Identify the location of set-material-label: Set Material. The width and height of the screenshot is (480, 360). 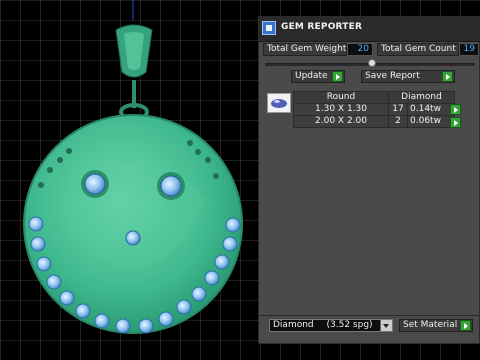
(430, 325).